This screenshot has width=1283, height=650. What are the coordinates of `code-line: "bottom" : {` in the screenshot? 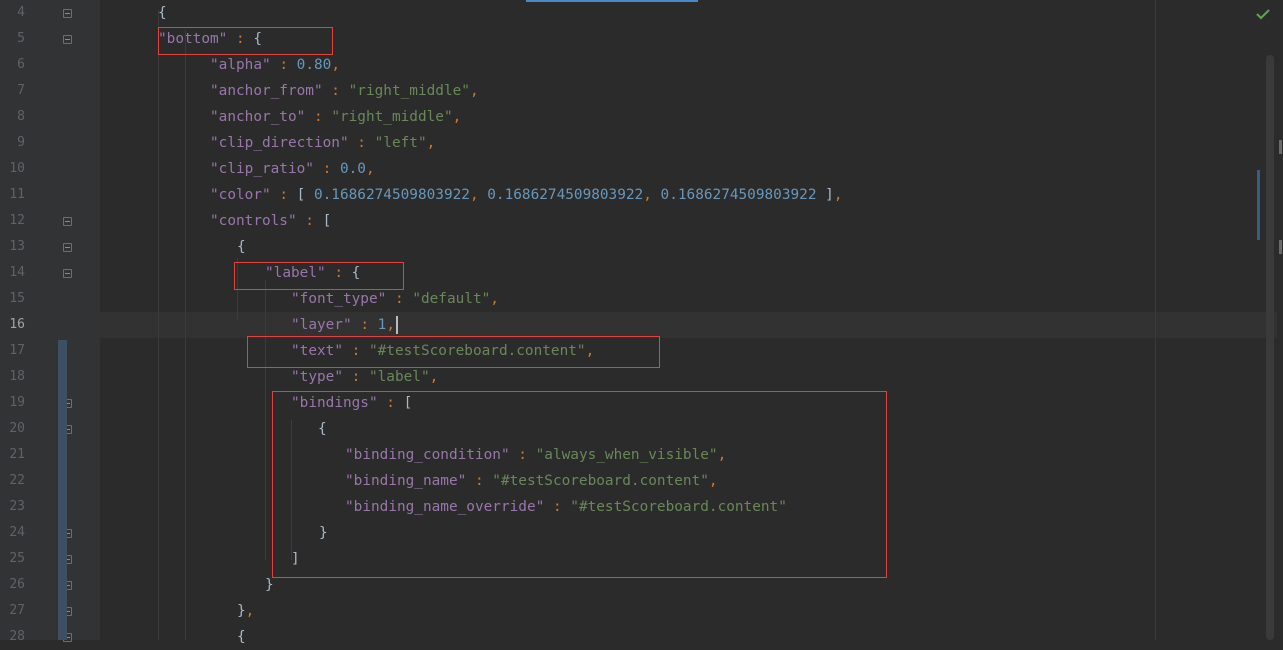 It's located at (688, 39).